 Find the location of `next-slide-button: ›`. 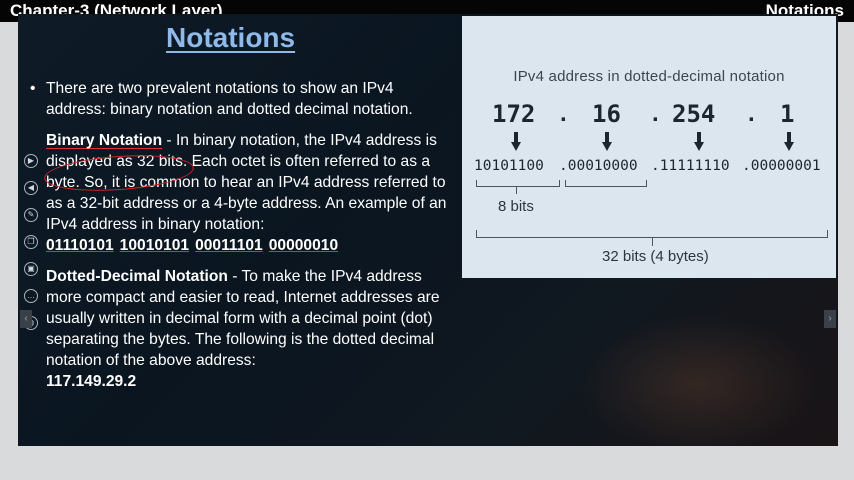

next-slide-button: › is located at coordinates (830, 319).